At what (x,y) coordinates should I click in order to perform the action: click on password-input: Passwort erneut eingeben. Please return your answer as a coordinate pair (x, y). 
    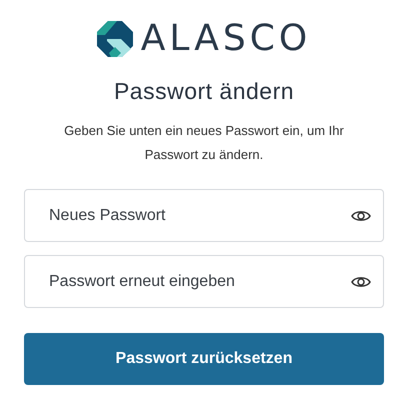
    Looking at the image, I should click on (199, 282).